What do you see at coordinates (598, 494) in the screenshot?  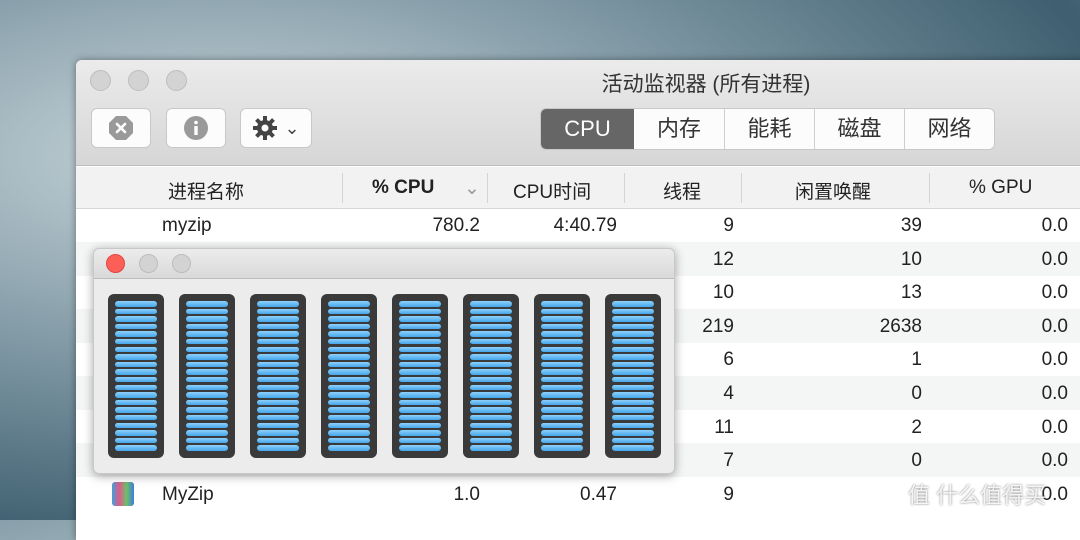 I see `cell-time: 0.47` at bounding box center [598, 494].